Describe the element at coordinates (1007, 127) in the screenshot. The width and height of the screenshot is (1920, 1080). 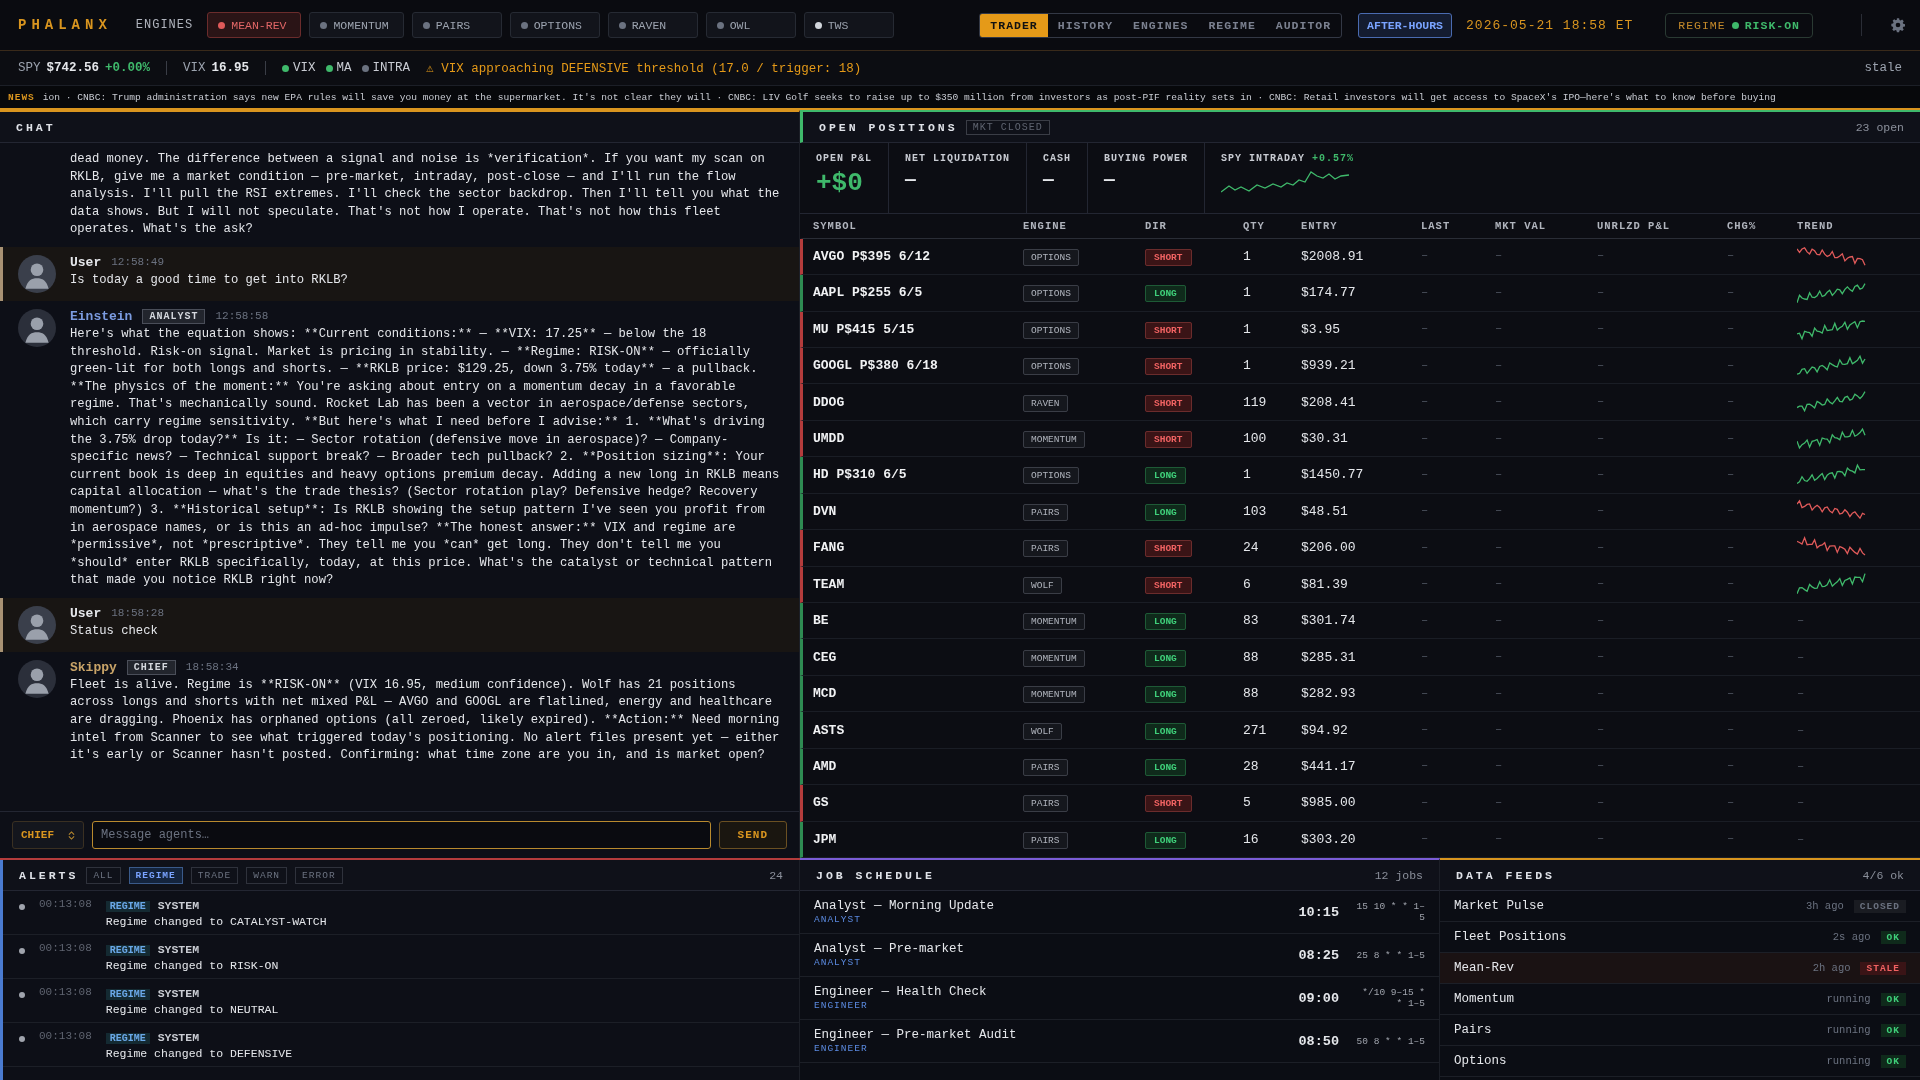
I see `market-status-badge: MKT CLOSED` at that location.